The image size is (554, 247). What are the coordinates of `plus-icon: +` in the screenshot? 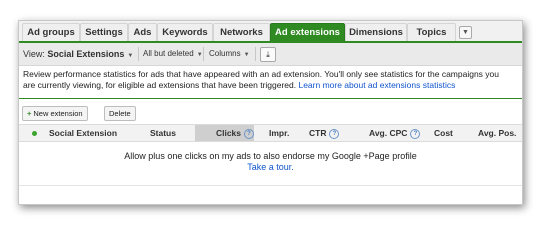 It's located at (29, 113).